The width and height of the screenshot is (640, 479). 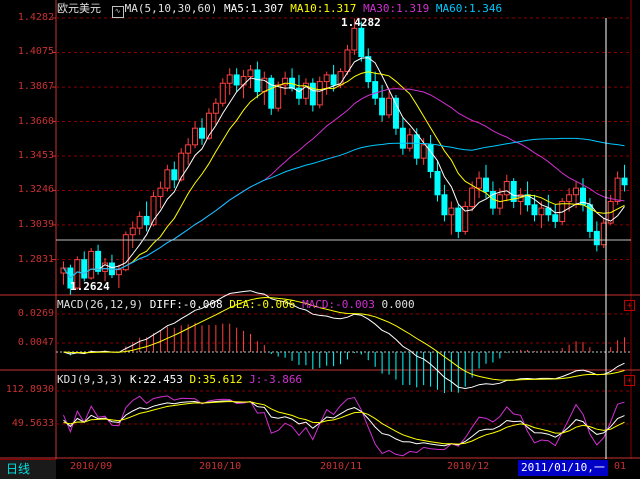 I want to click on ma60-value: MA60:1.346, so click(x=469, y=8).